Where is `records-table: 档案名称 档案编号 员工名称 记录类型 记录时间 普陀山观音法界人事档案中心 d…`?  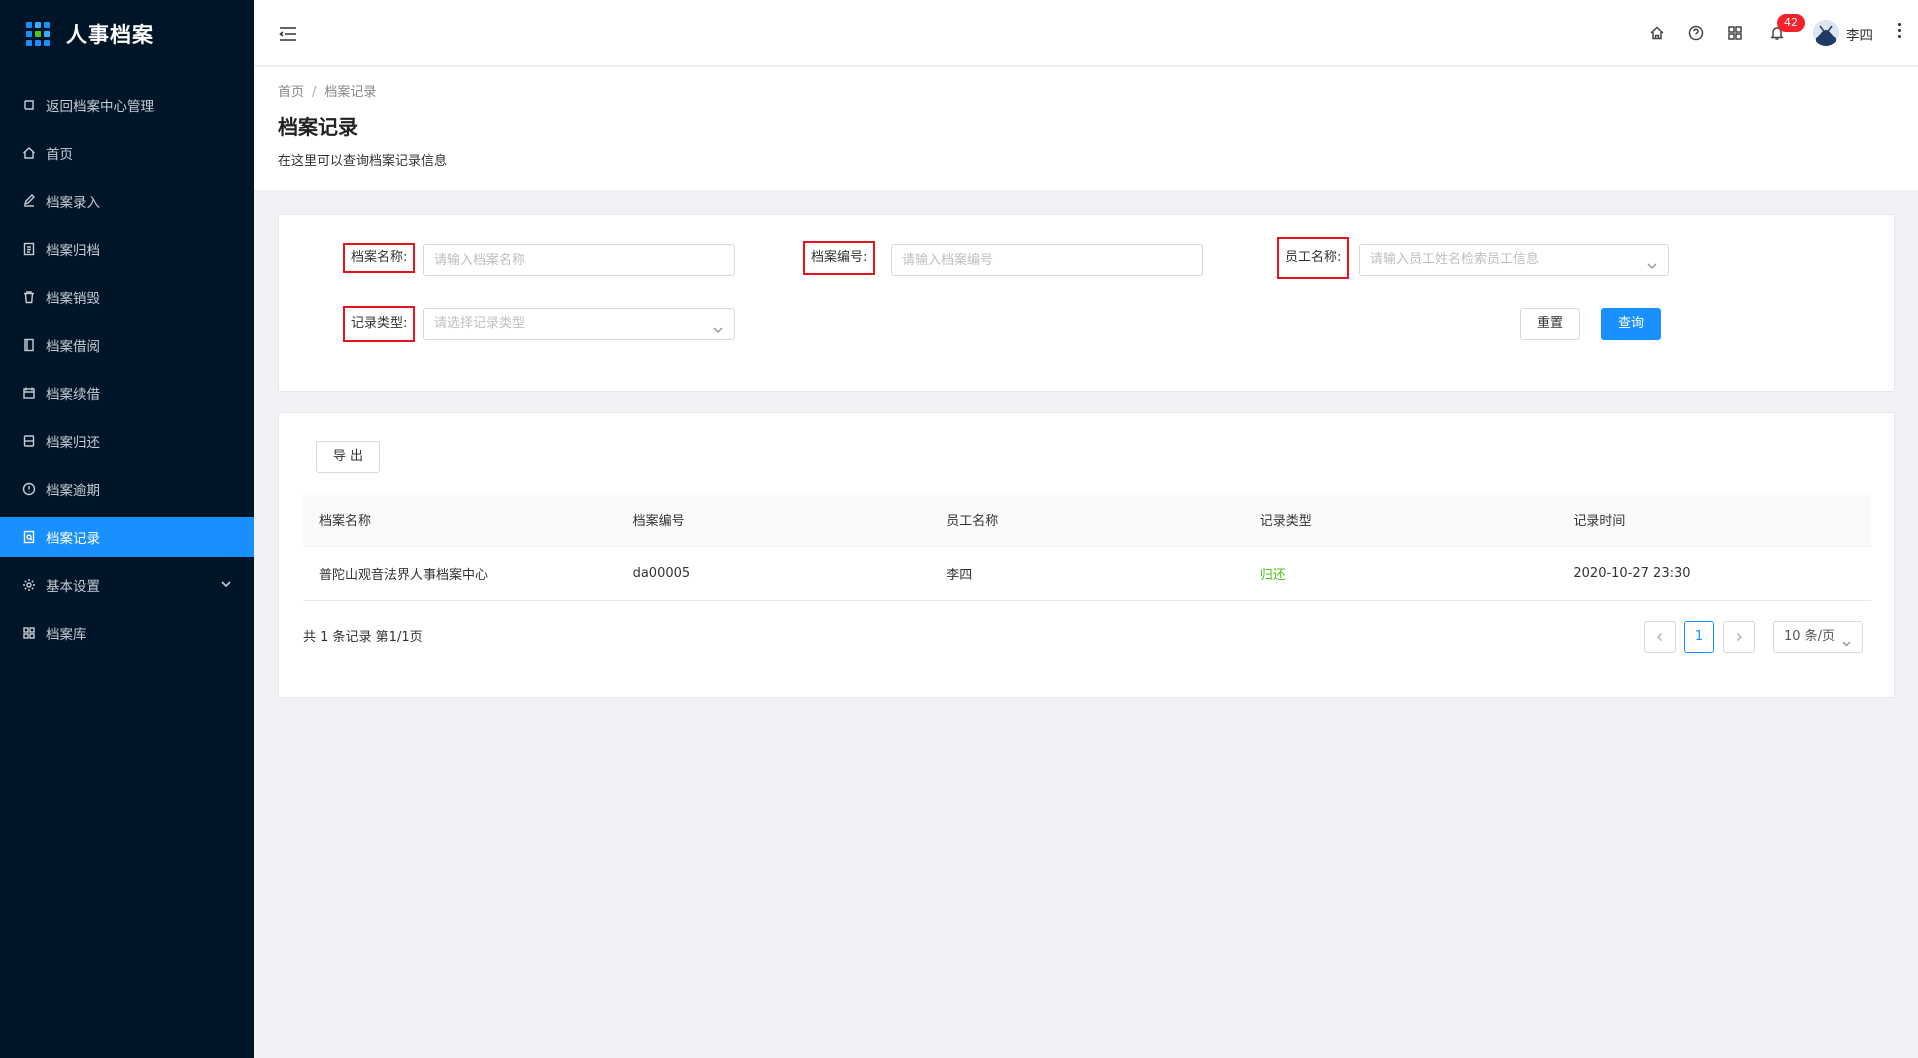 records-table: 档案名称 档案编号 员工名称 记录类型 记录时间 普陀山观音法界人事档案中心 d… is located at coordinates (1087, 547).